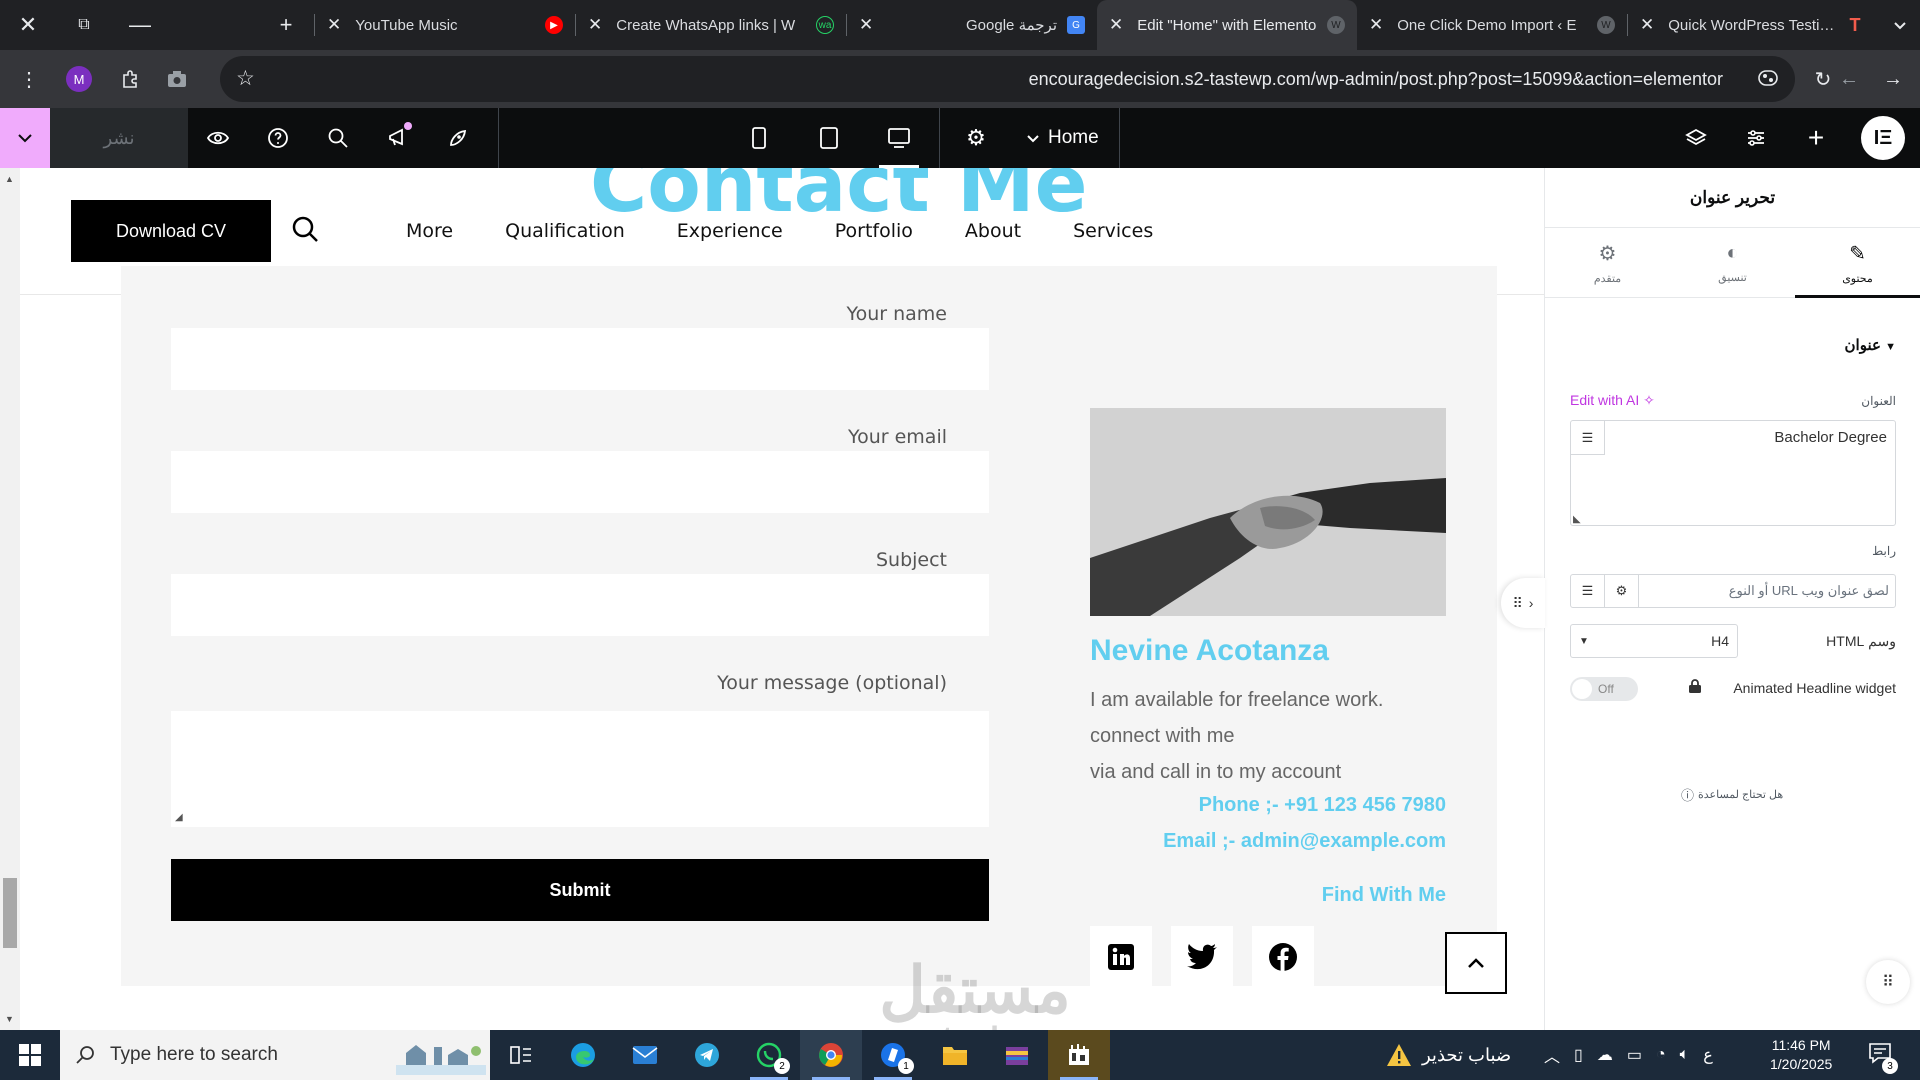 Image resolution: width=1920 pixels, height=1080 pixels. I want to click on help-icon, so click(278, 138).